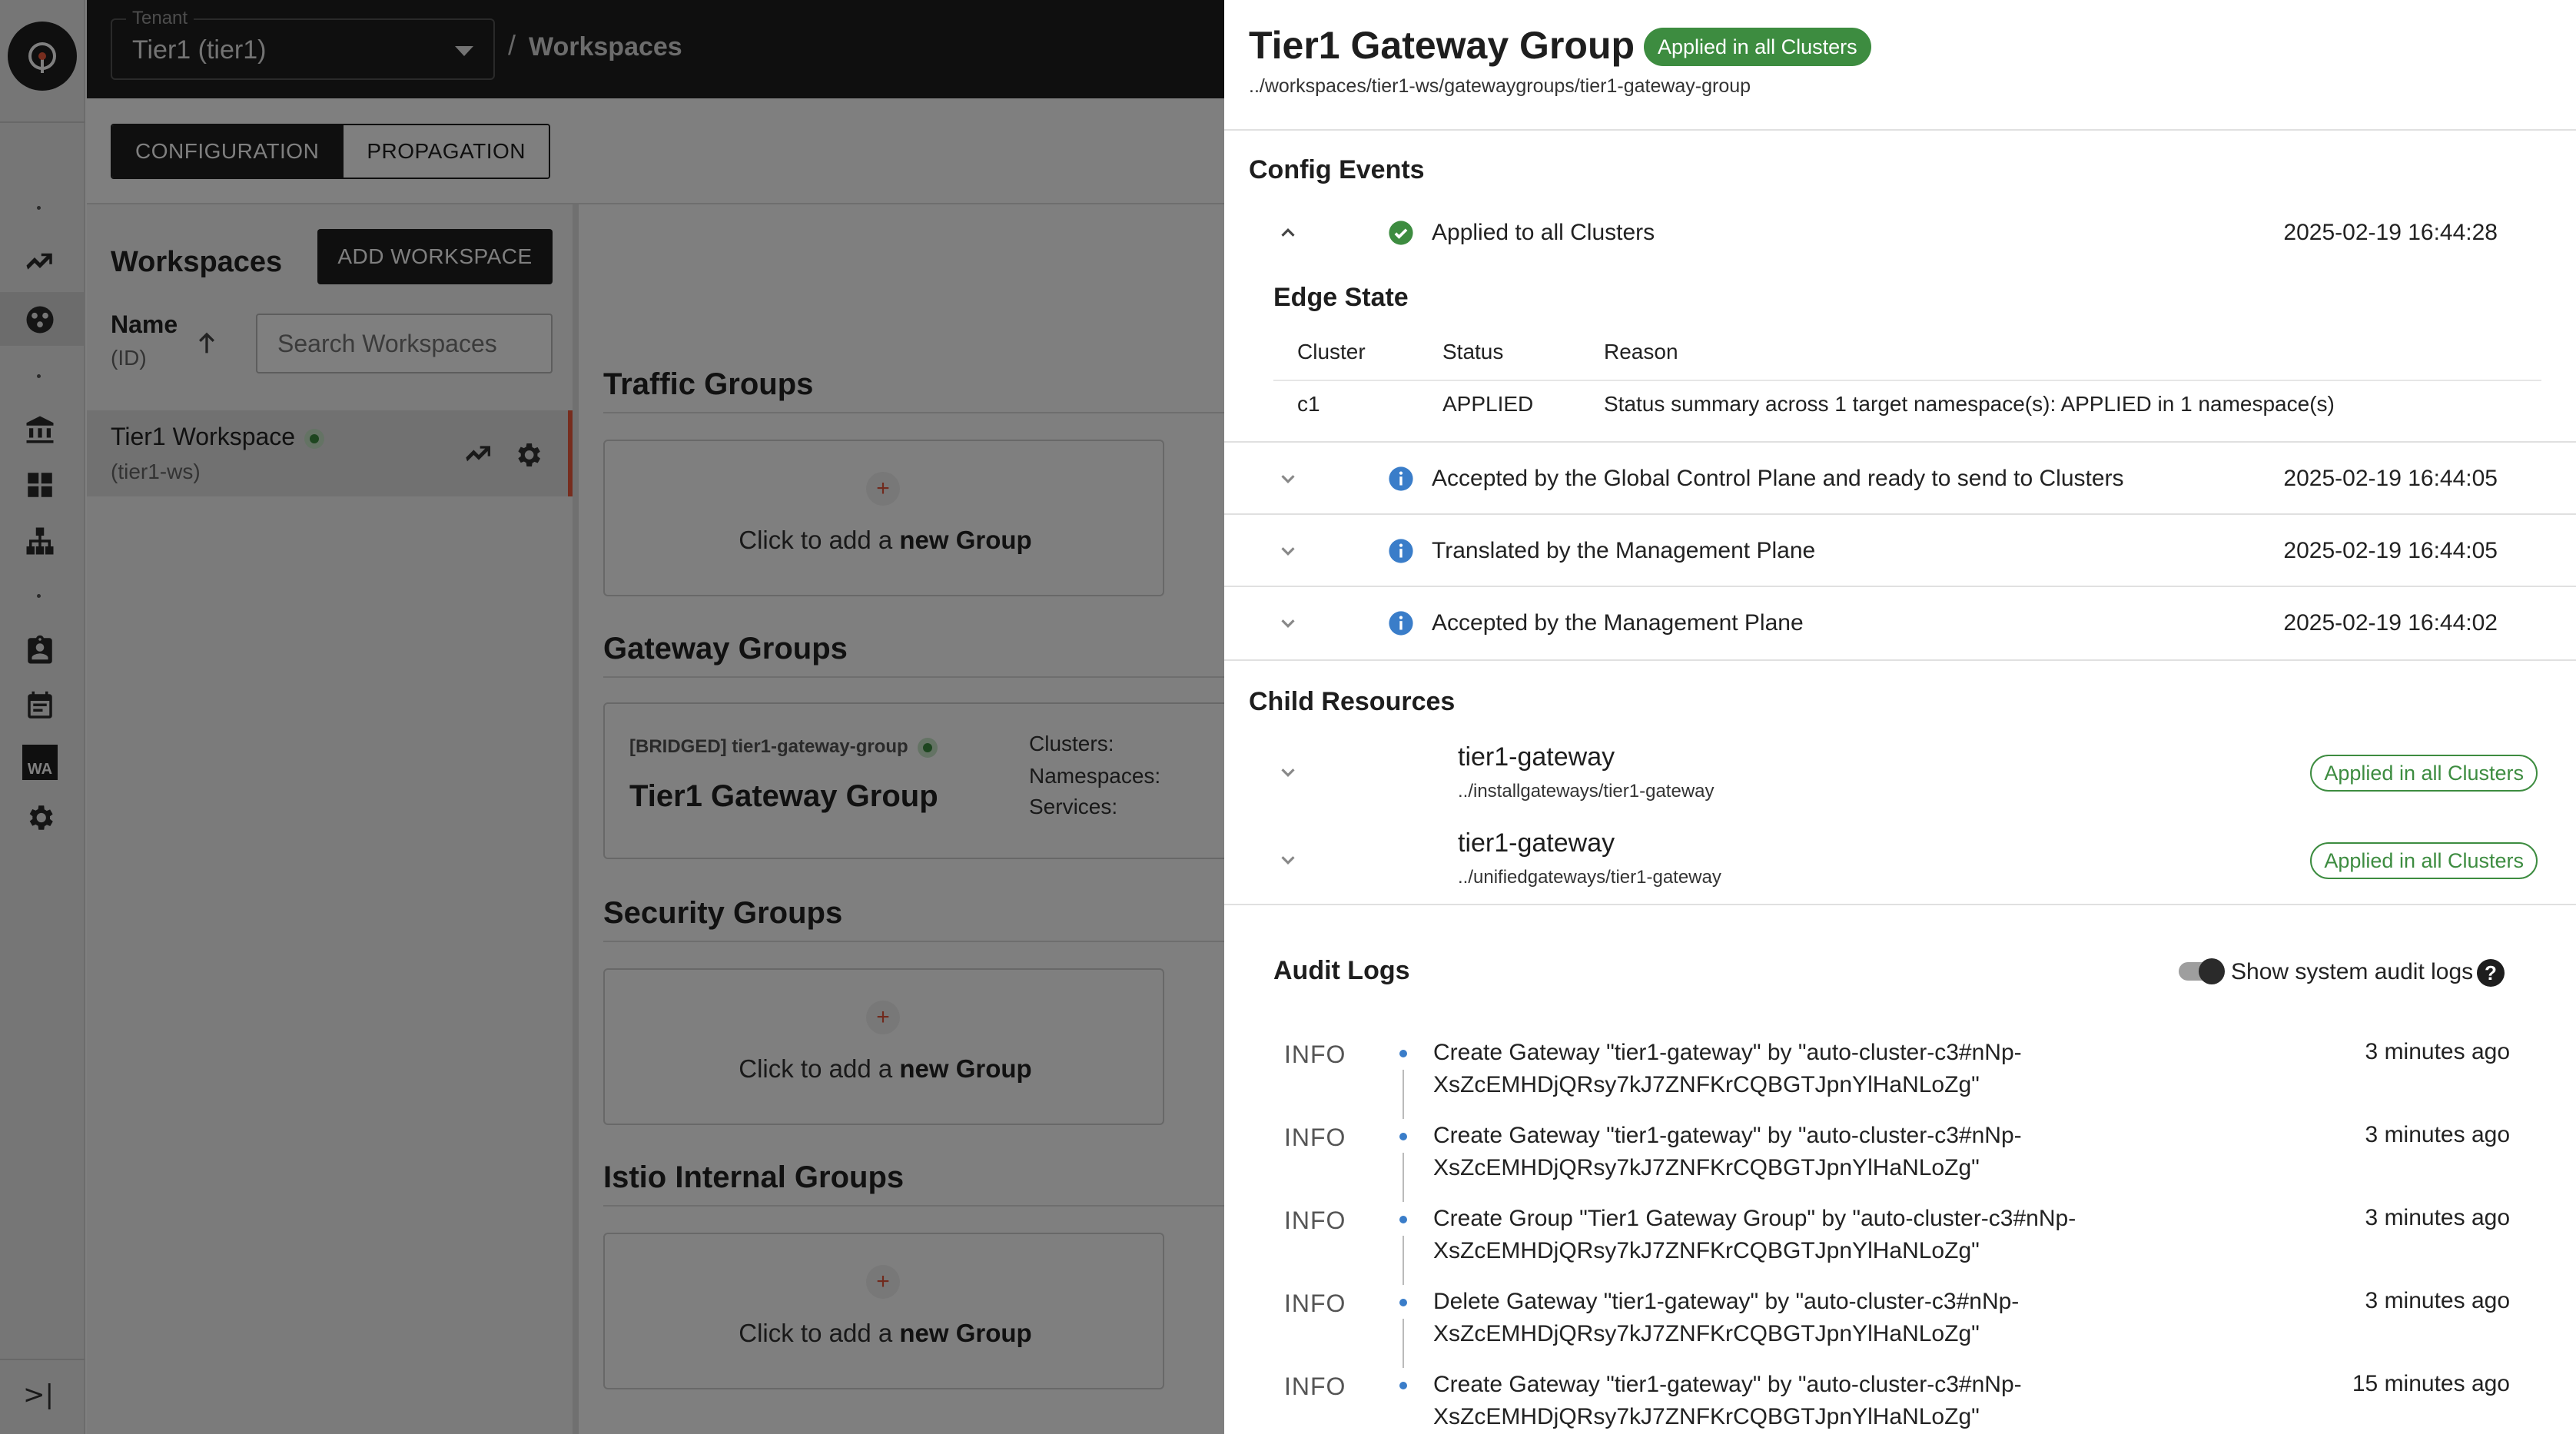 This screenshot has height=1434, width=2576. What do you see at coordinates (1641, 351) in the screenshot?
I see `reason-column-header: Reason` at bounding box center [1641, 351].